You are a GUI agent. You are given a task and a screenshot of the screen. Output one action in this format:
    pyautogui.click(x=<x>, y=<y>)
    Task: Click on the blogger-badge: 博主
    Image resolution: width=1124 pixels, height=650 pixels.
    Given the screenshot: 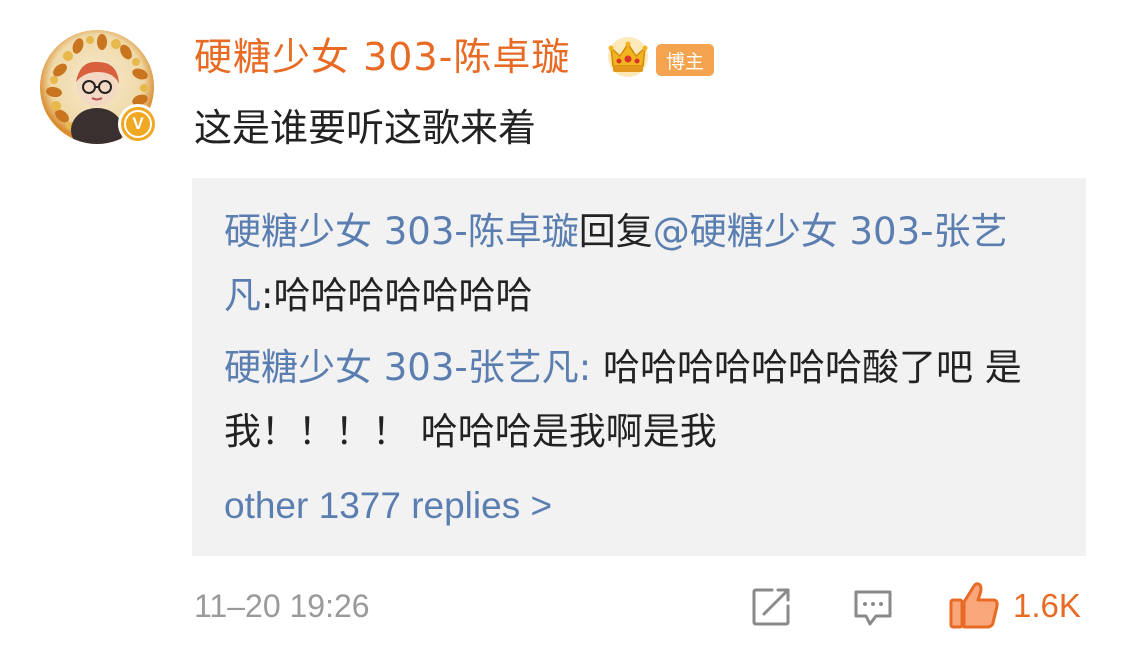 What is the action you would take?
    pyautogui.click(x=685, y=60)
    